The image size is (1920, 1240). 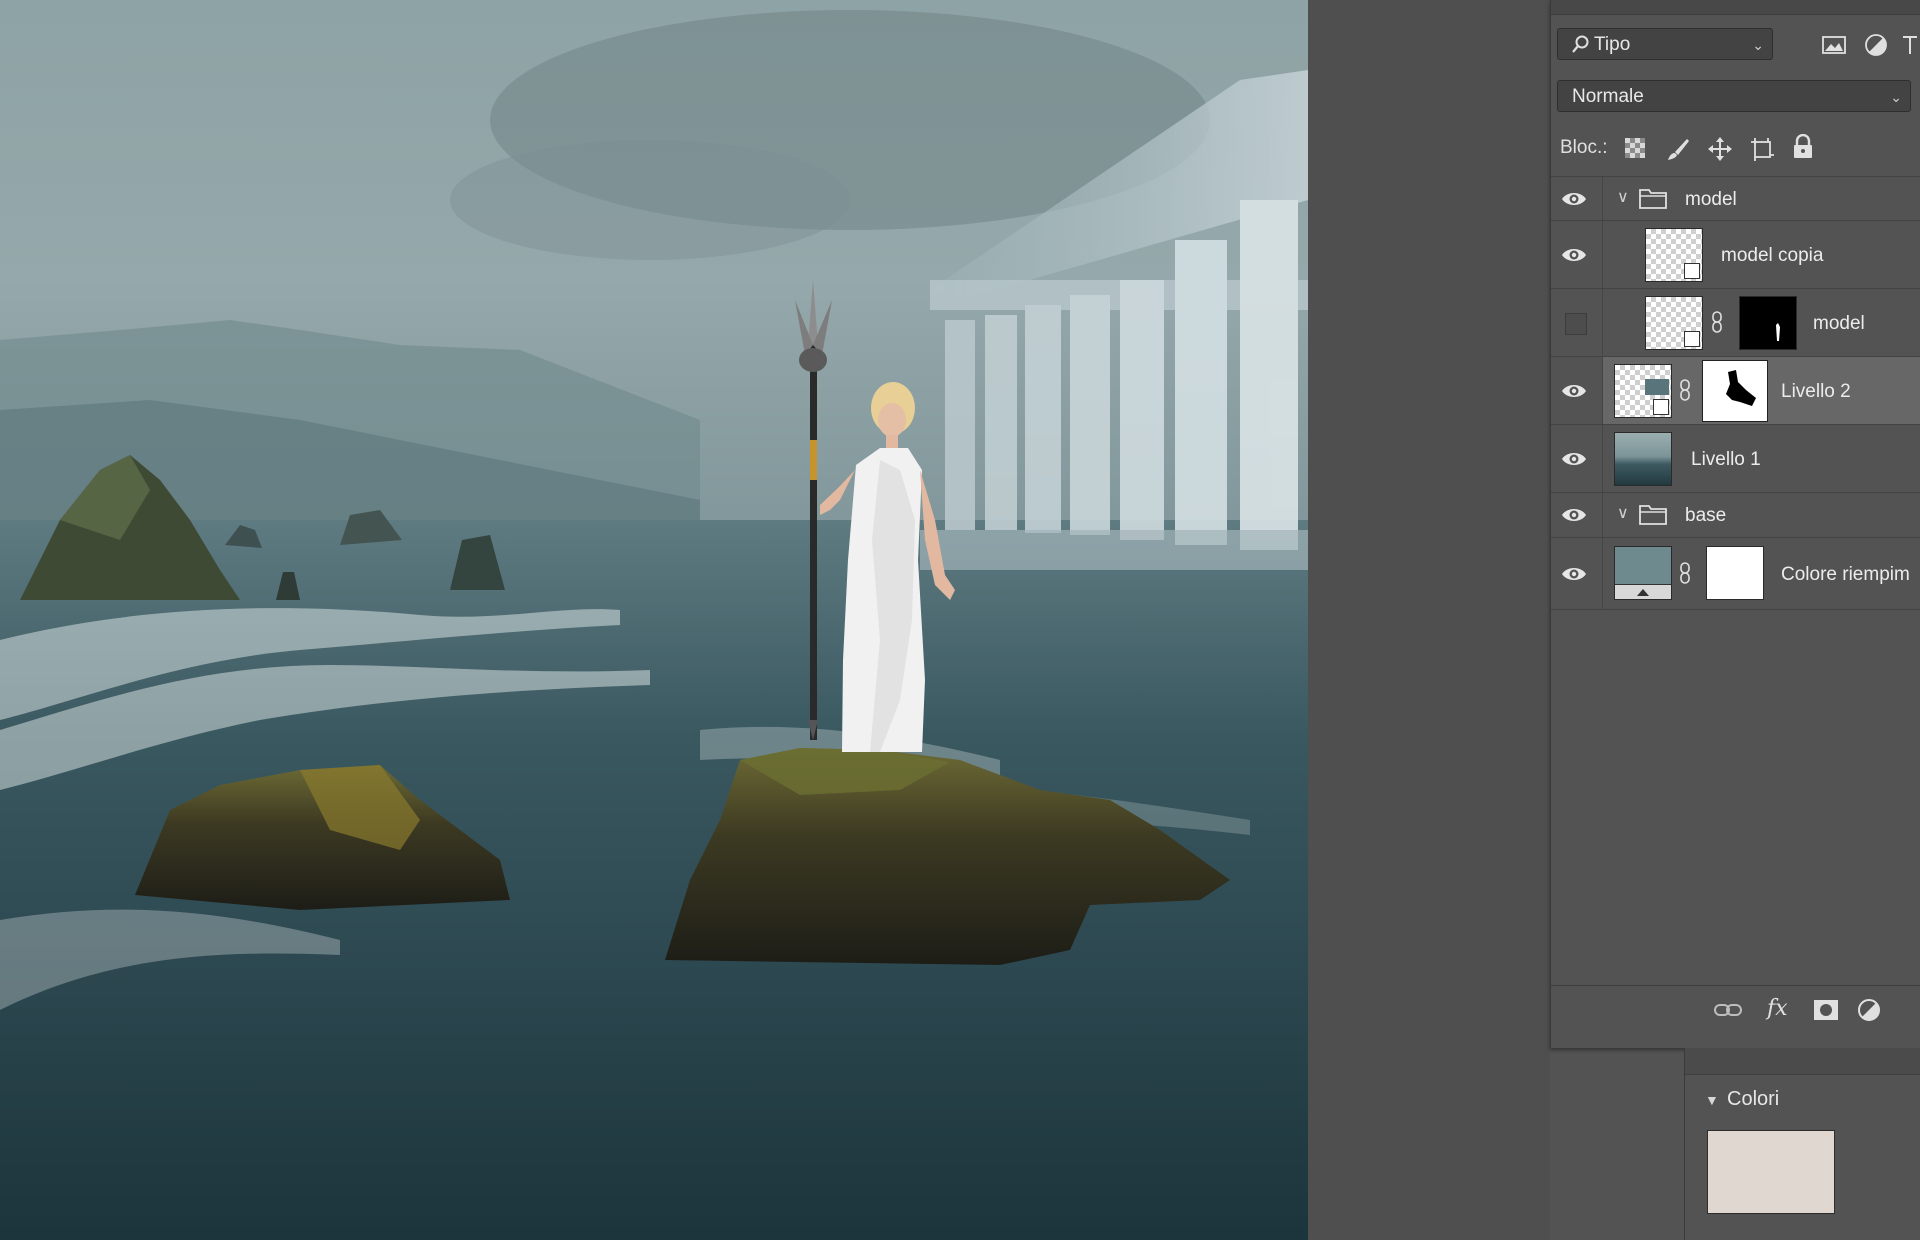 I want to click on filter-kind-label: Tipo, so click(x=1612, y=44).